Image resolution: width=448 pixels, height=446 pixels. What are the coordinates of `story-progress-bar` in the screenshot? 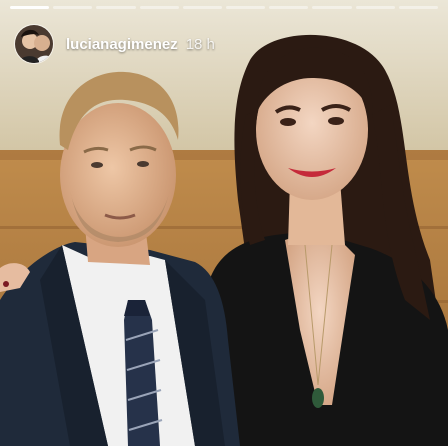 It's located at (224, 7).